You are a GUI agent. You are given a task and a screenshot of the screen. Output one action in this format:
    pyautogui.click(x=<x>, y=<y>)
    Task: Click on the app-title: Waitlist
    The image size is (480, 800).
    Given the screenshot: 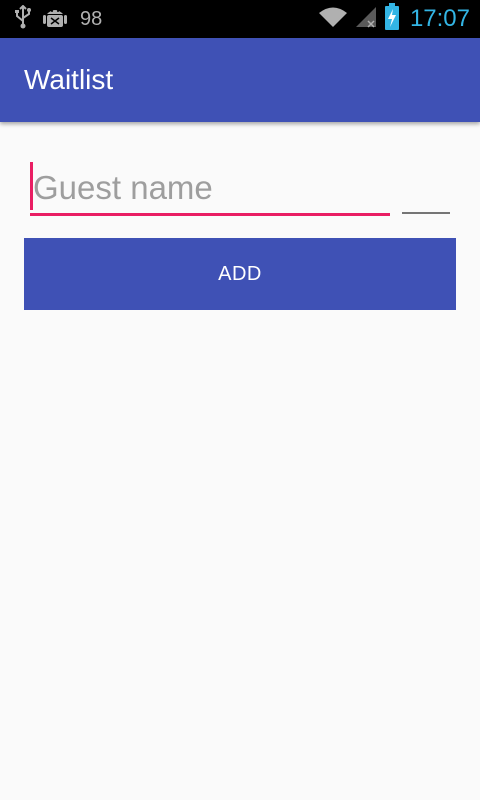 What is the action you would take?
    pyautogui.click(x=69, y=79)
    